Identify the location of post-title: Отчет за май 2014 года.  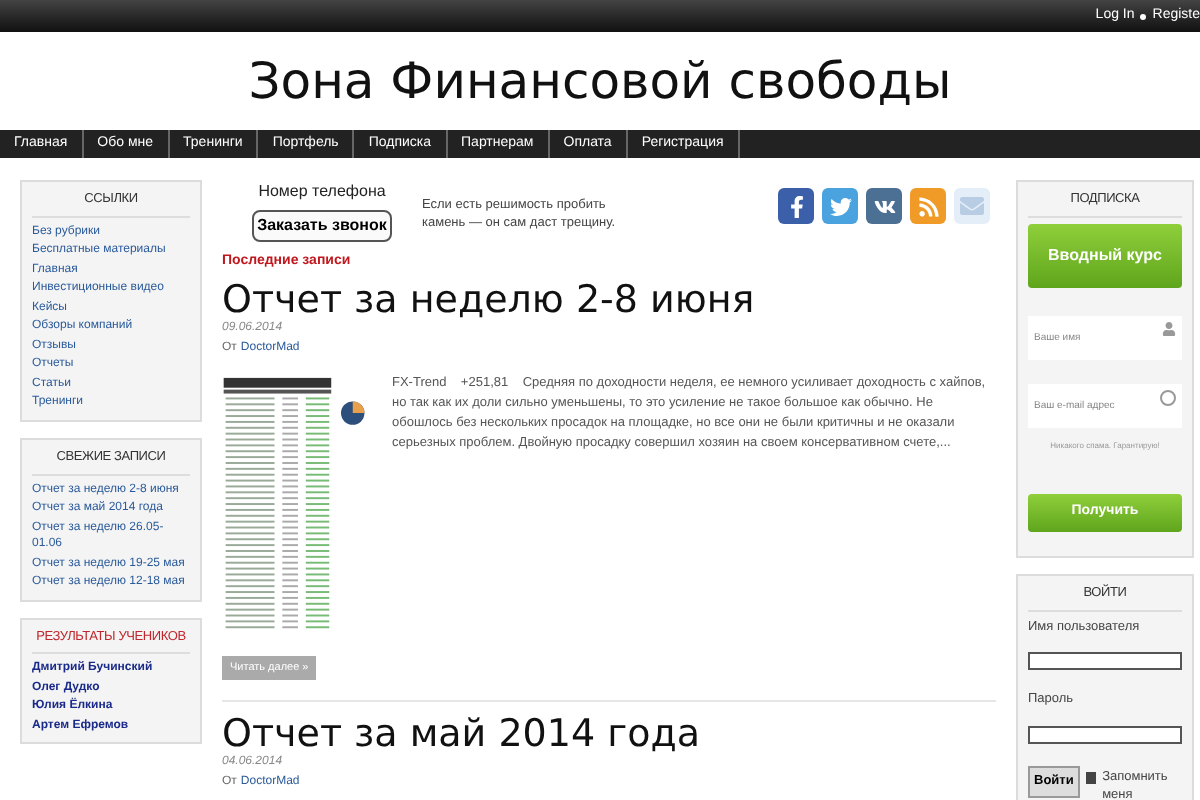
(609, 733).